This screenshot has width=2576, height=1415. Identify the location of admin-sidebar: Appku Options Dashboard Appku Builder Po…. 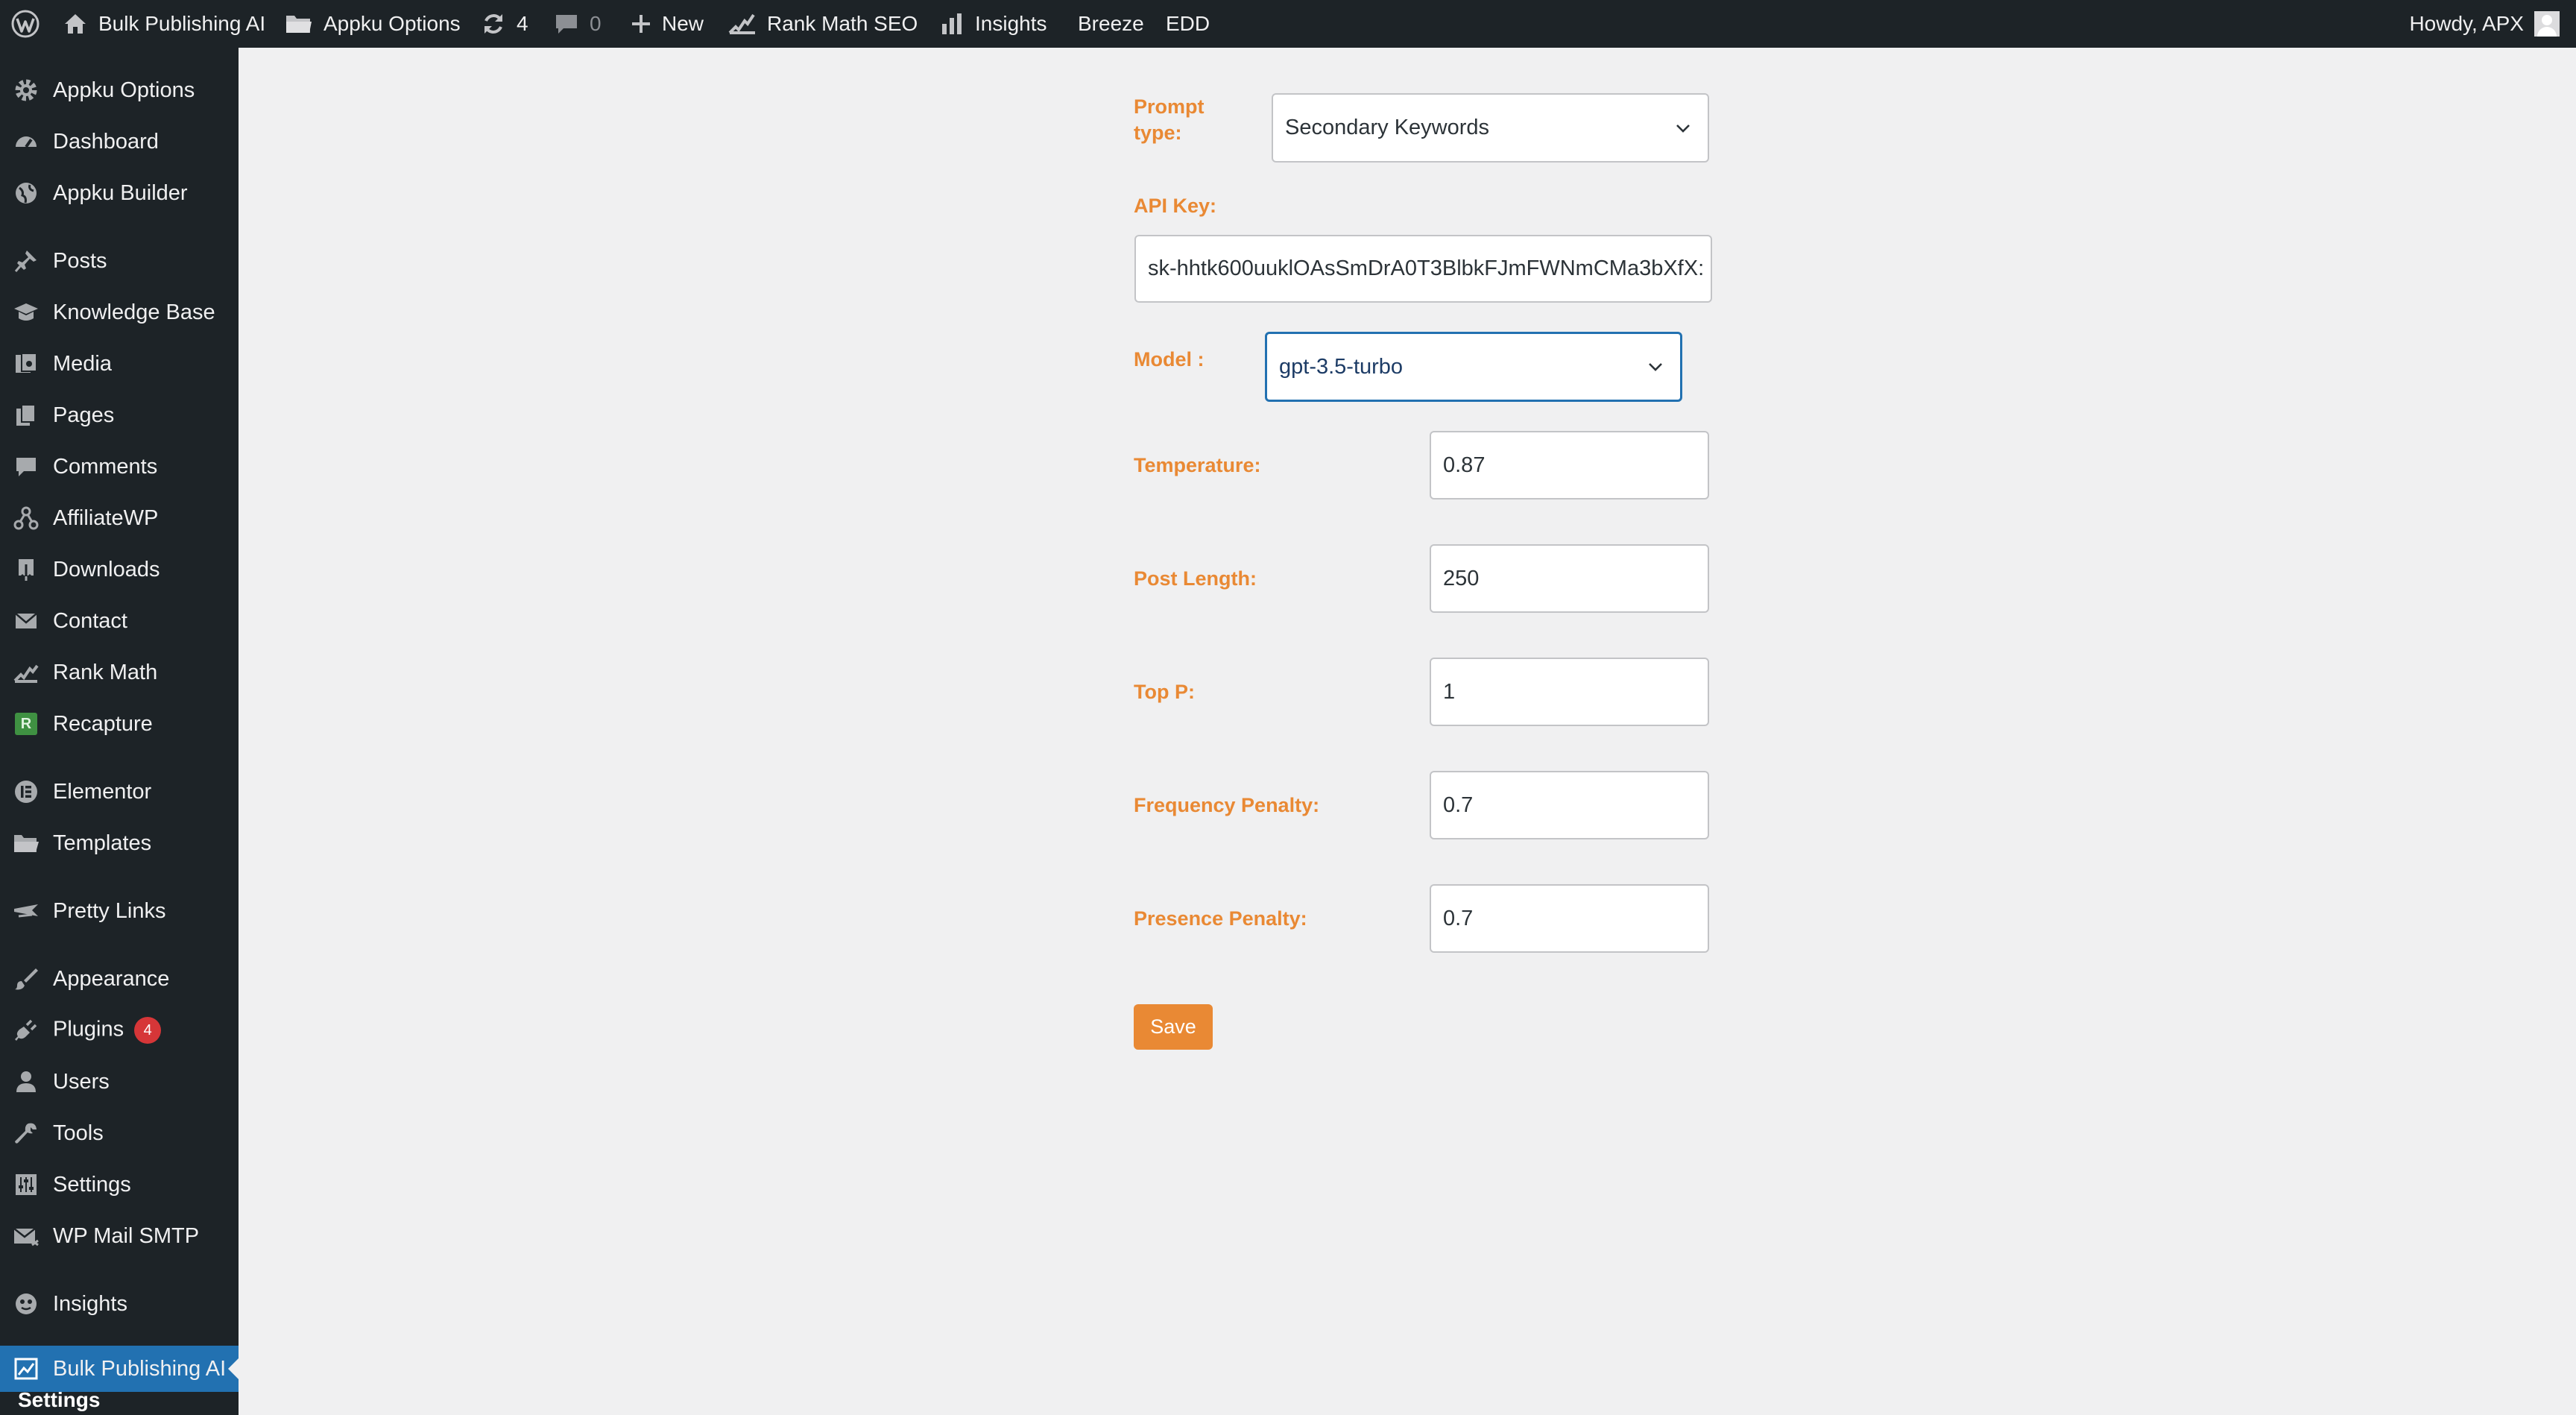
(119, 732).